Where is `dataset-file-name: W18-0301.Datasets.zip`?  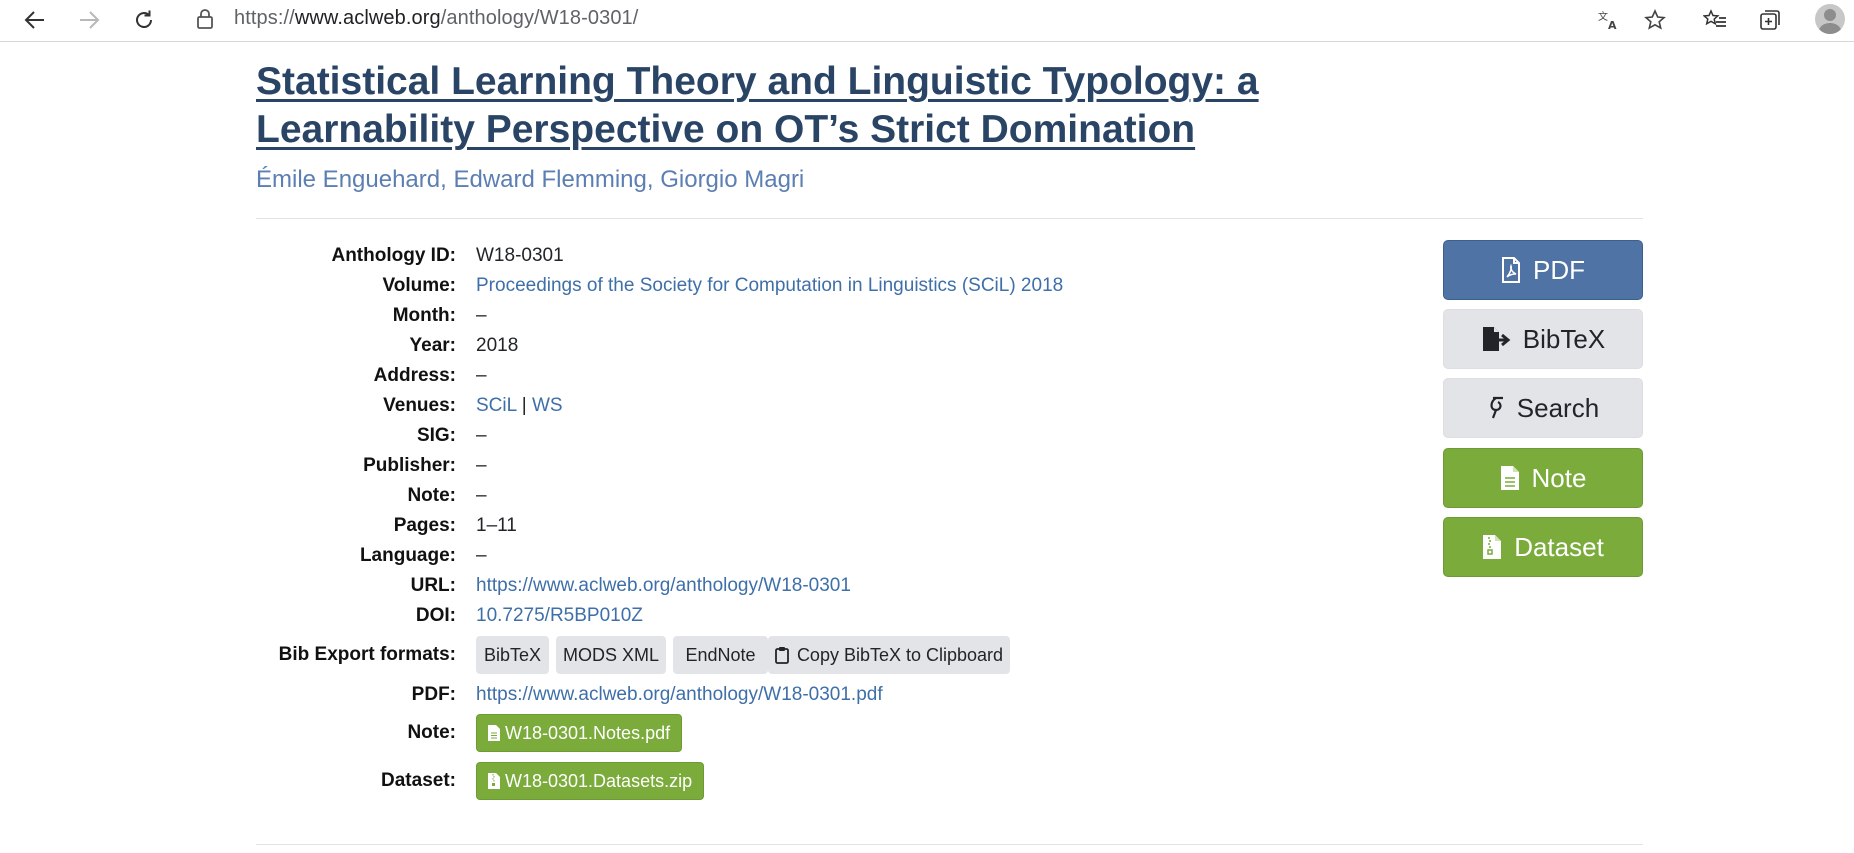 dataset-file-name: W18-0301.Datasets.zip is located at coordinates (599, 780).